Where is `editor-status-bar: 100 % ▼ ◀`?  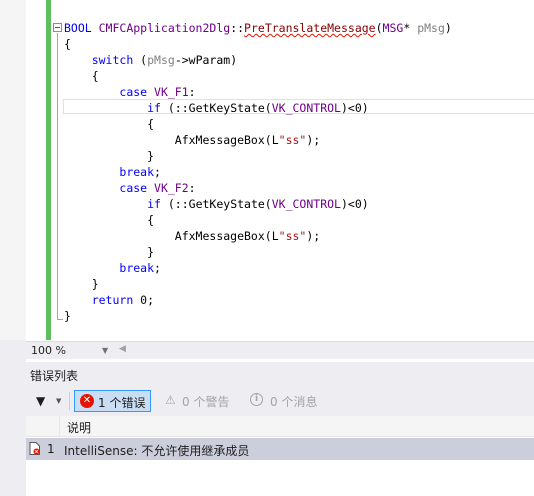
editor-status-bar: 100 % ▼ ◀ is located at coordinates (280, 350).